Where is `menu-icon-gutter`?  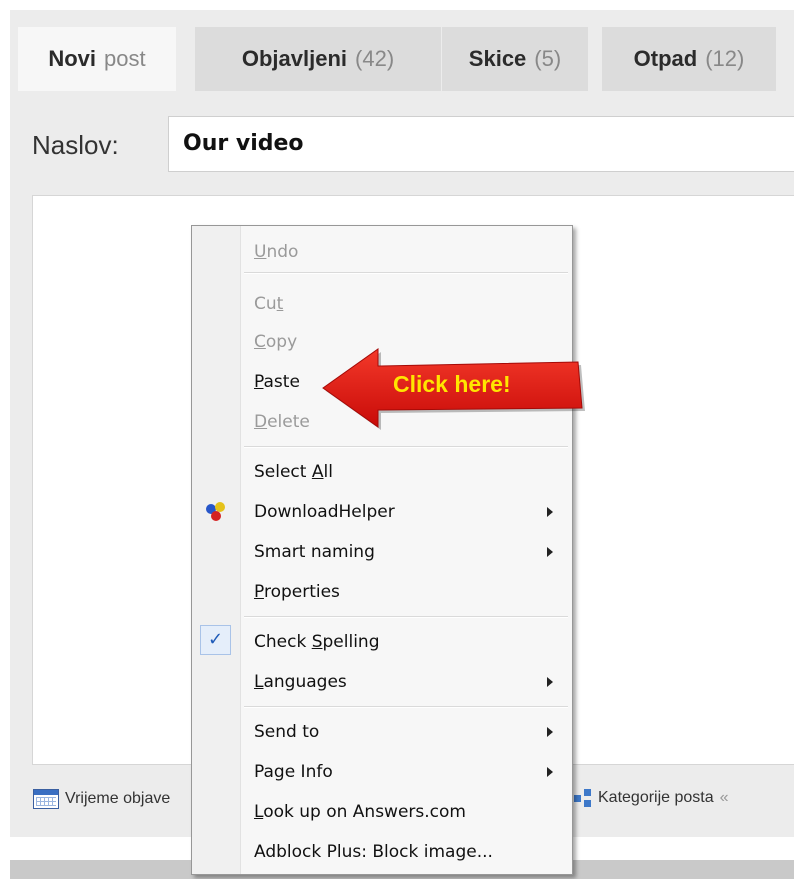 menu-icon-gutter is located at coordinates (216, 550).